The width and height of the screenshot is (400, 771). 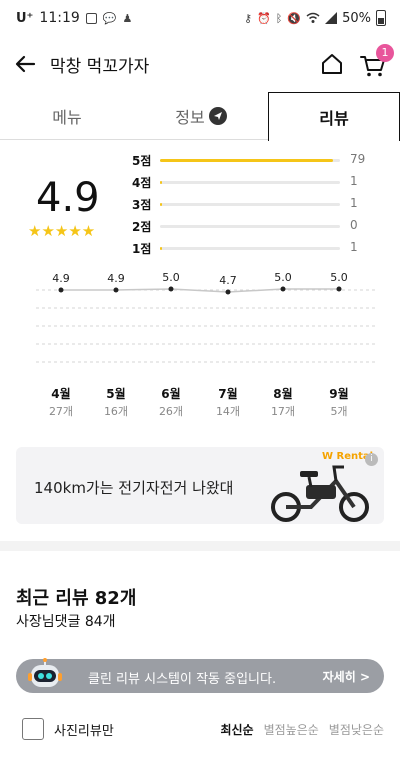 What do you see at coordinates (338, 393) in the screenshot?
I see `chart-month-label: 9월` at bounding box center [338, 393].